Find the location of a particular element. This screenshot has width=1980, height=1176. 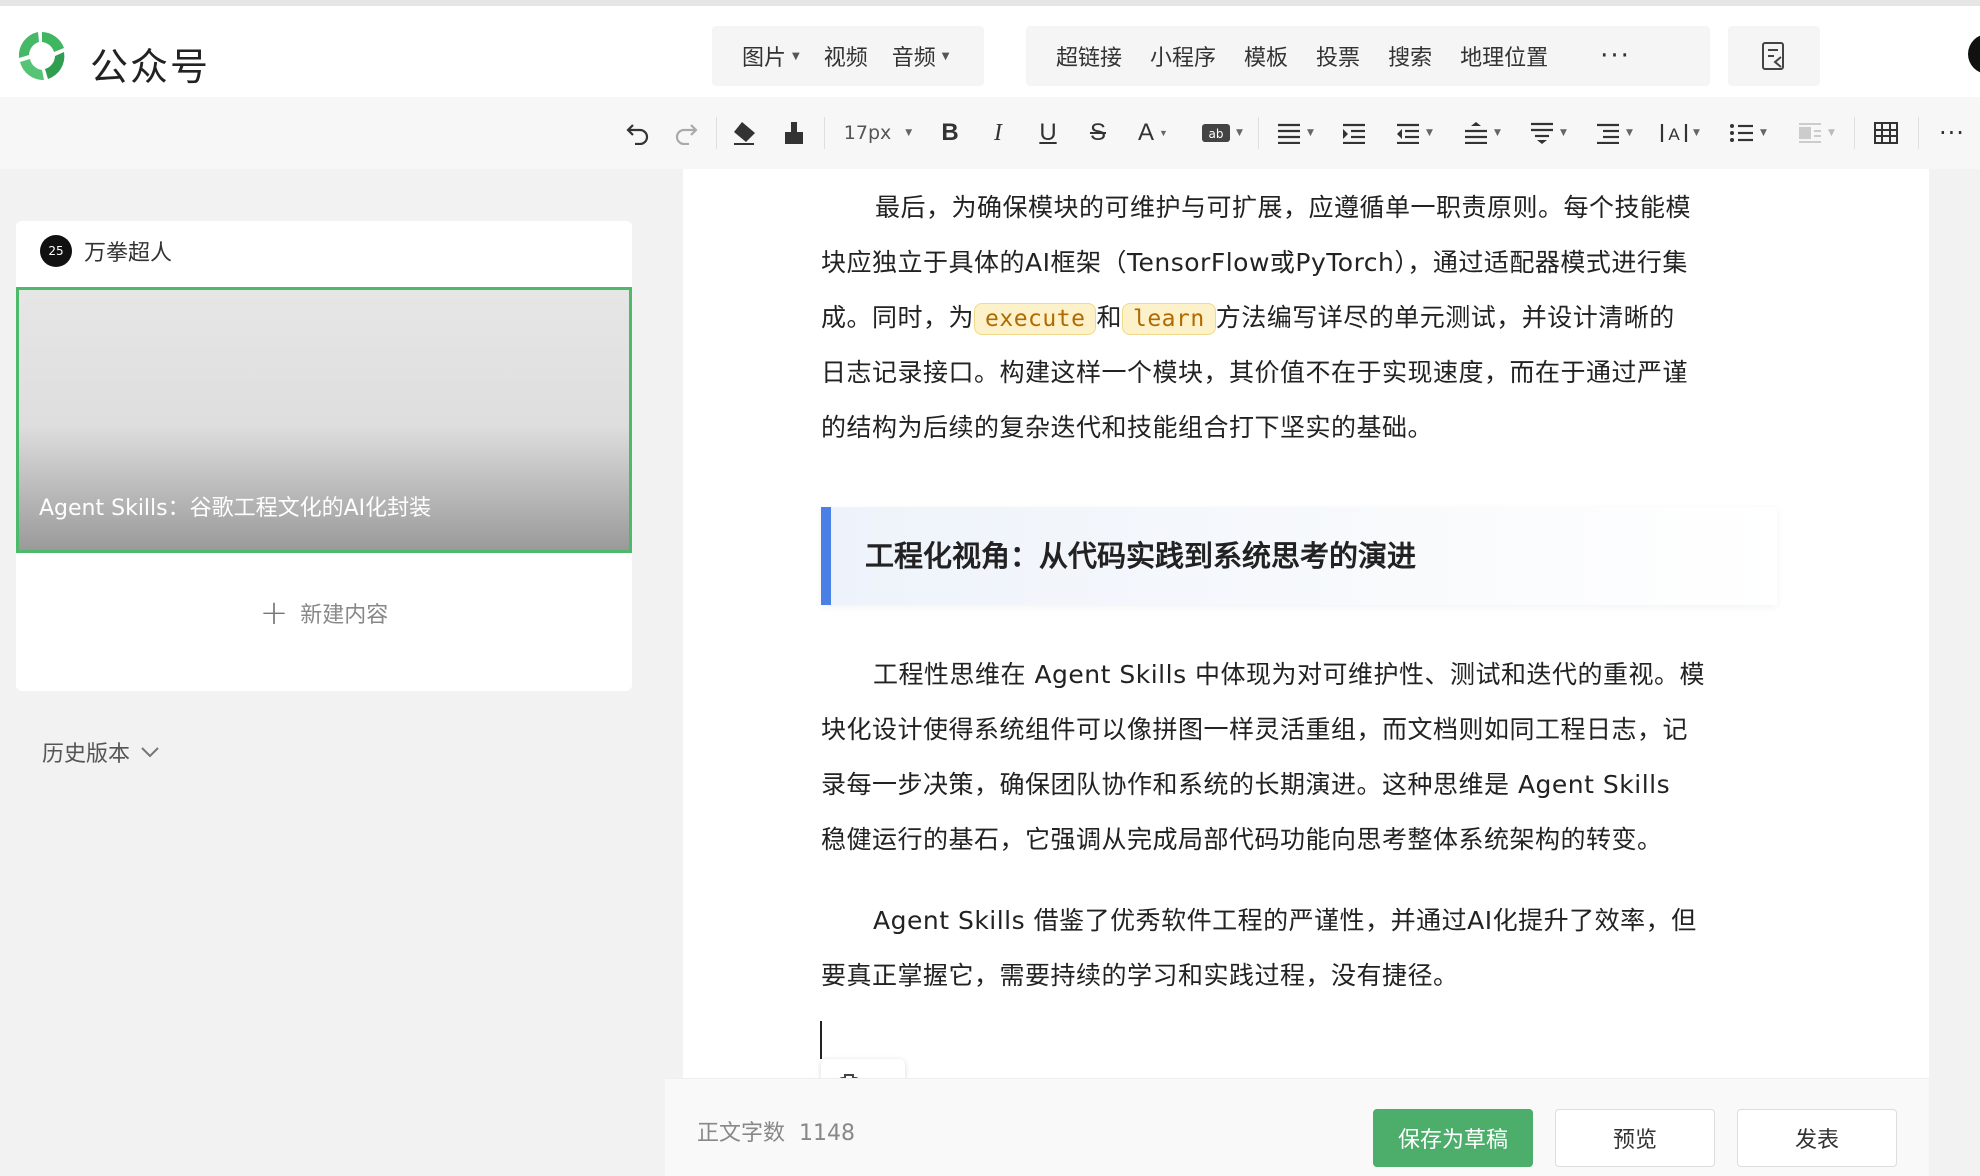

text-segment: 成。同时，为 is located at coordinates (898, 317).